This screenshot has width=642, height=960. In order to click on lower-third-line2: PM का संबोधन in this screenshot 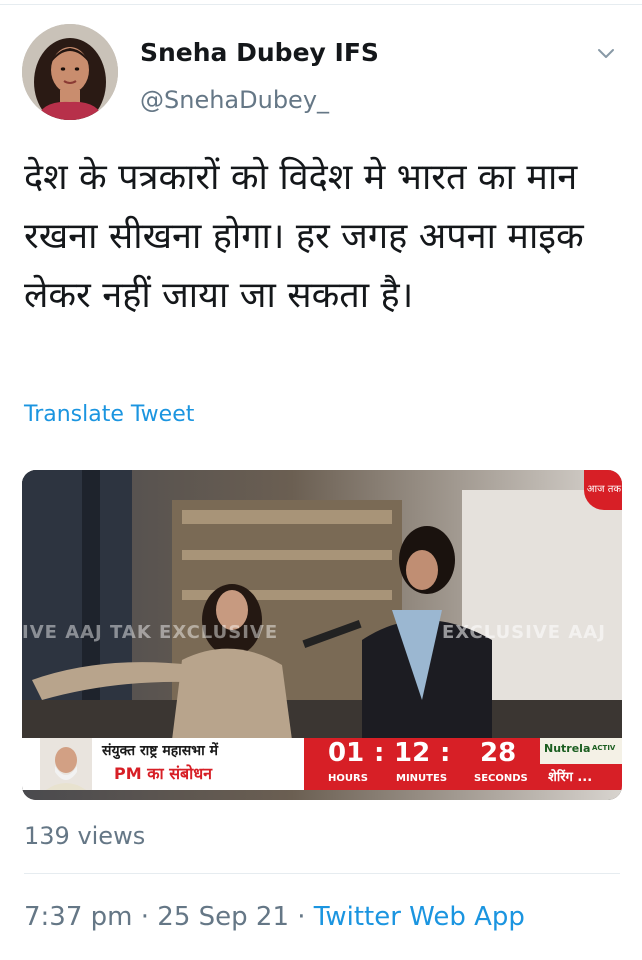, I will do `click(163, 773)`.